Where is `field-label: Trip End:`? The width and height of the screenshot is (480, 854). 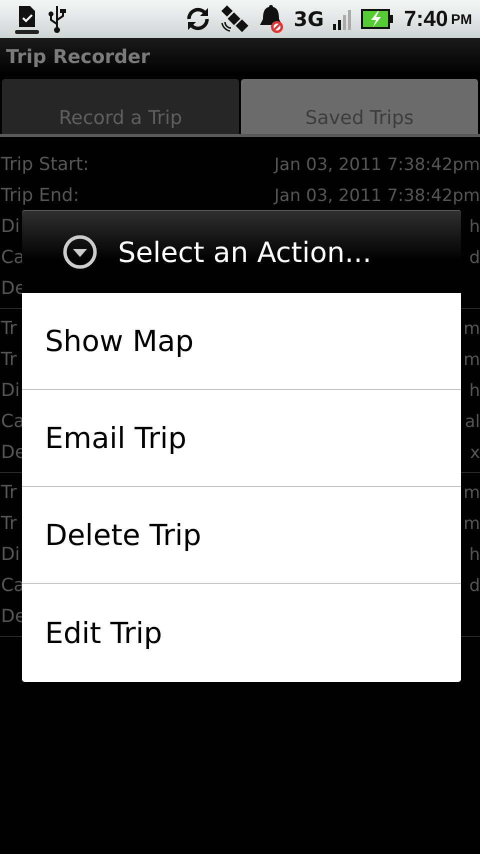 field-label: Trip End: is located at coordinates (40, 195).